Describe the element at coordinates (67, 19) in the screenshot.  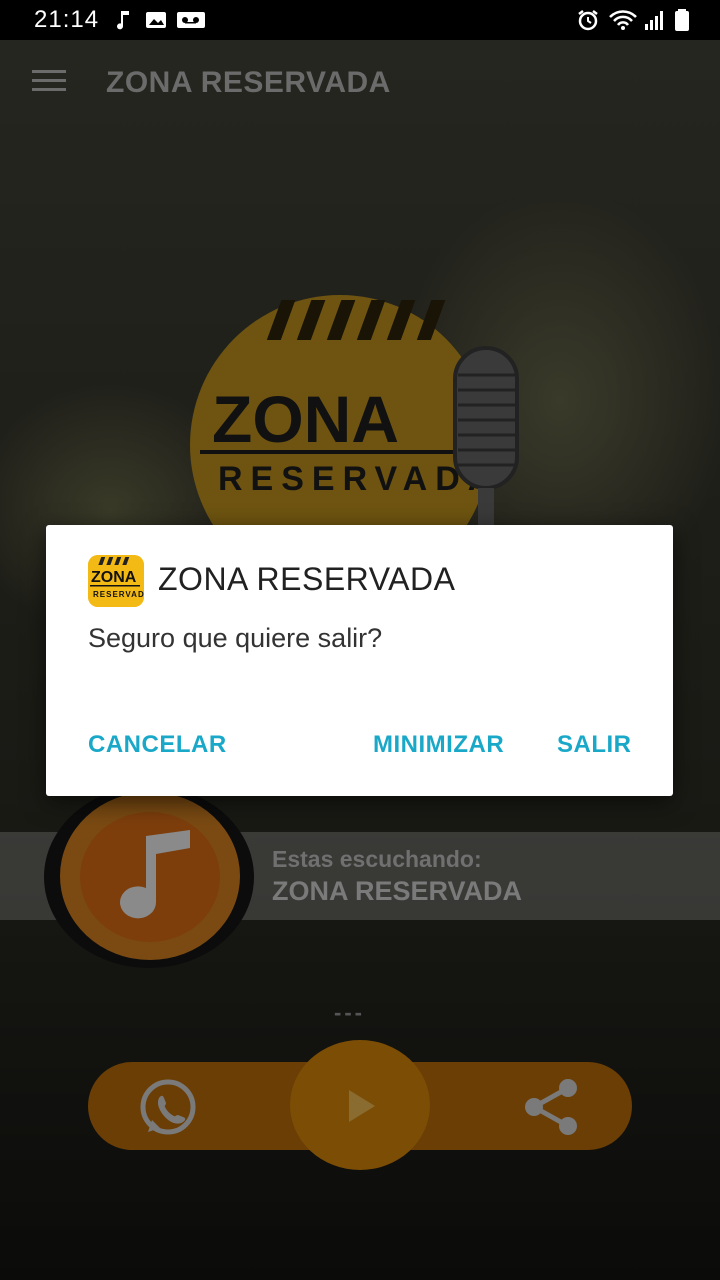
I see `status-time: 21:14` at that location.